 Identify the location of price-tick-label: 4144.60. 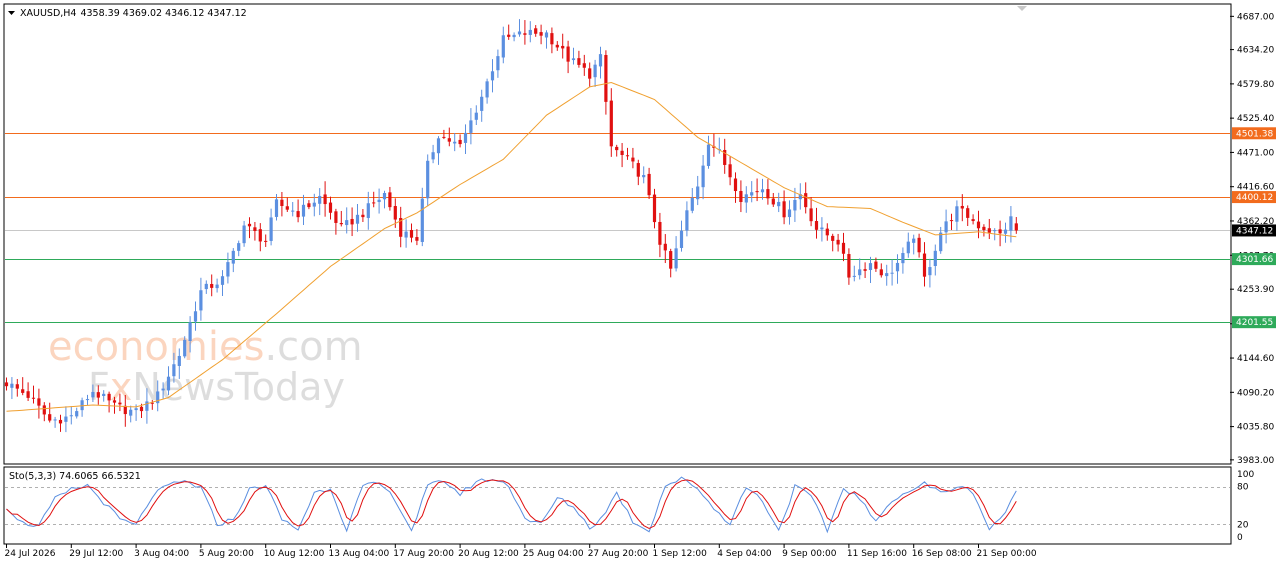
(1255, 359).